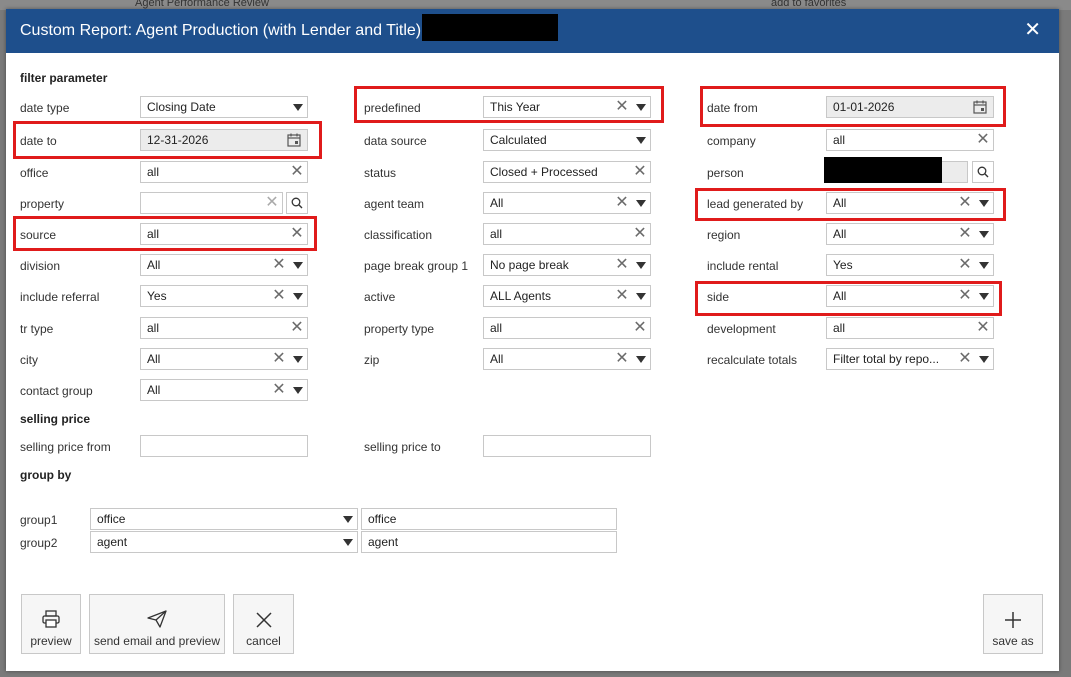 The height and width of the screenshot is (677, 1071). What do you see at coordinates (567, 296) in the screenshot?
I see `active-select: ALL Agents ✕` at bounding box center [567, 296].